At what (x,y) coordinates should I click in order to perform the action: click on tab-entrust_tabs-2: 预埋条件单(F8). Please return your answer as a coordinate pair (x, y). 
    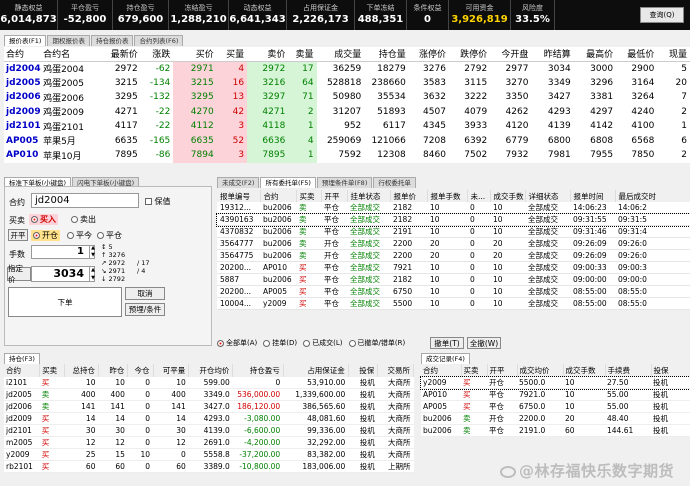
    Looking at the image, I should click on (344, 182).